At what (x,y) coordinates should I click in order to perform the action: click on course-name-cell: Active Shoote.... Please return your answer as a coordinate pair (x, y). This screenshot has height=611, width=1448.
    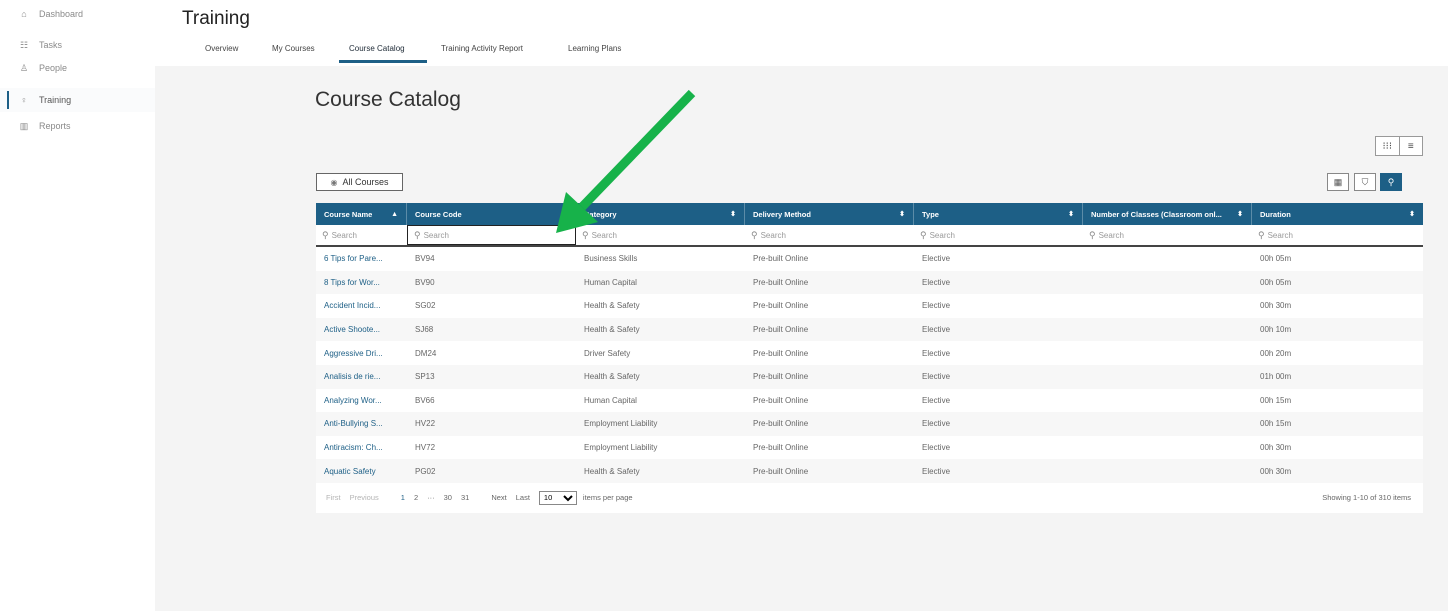
    Looking at the image, I should click on (361, 329).